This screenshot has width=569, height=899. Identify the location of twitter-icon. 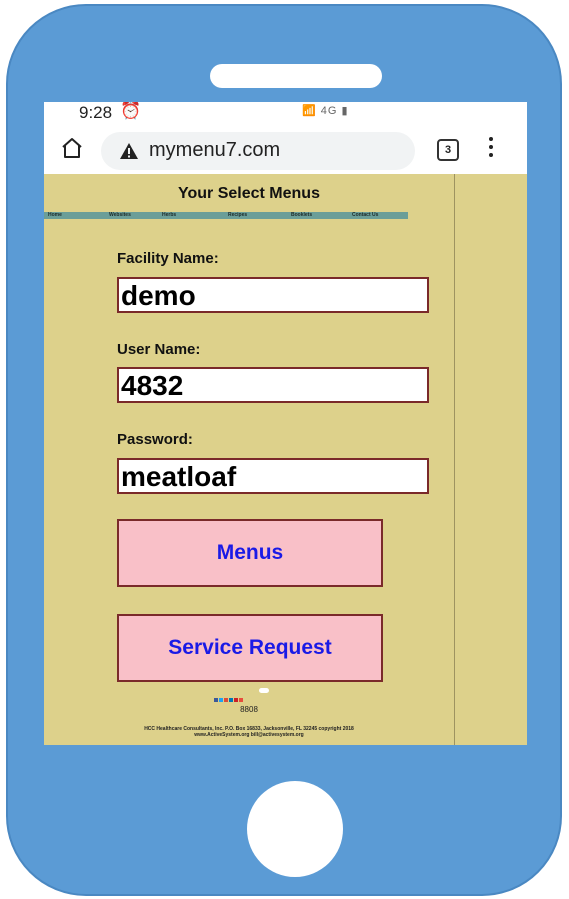
(221, 700).